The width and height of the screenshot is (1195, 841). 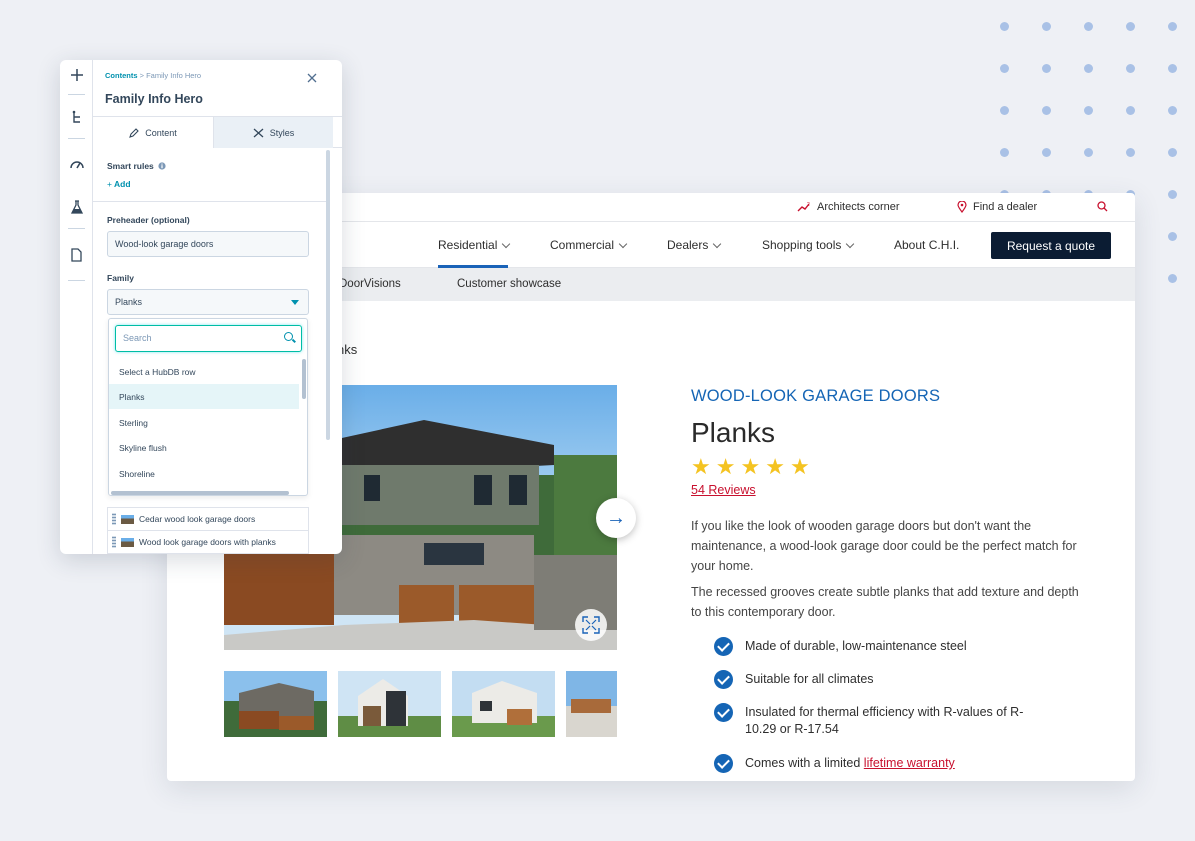 What do you see at coordinates (208, 519) in the screenshot?
I see `image-row: Cedar wood look garage doors` at bounding box center [208, 519].